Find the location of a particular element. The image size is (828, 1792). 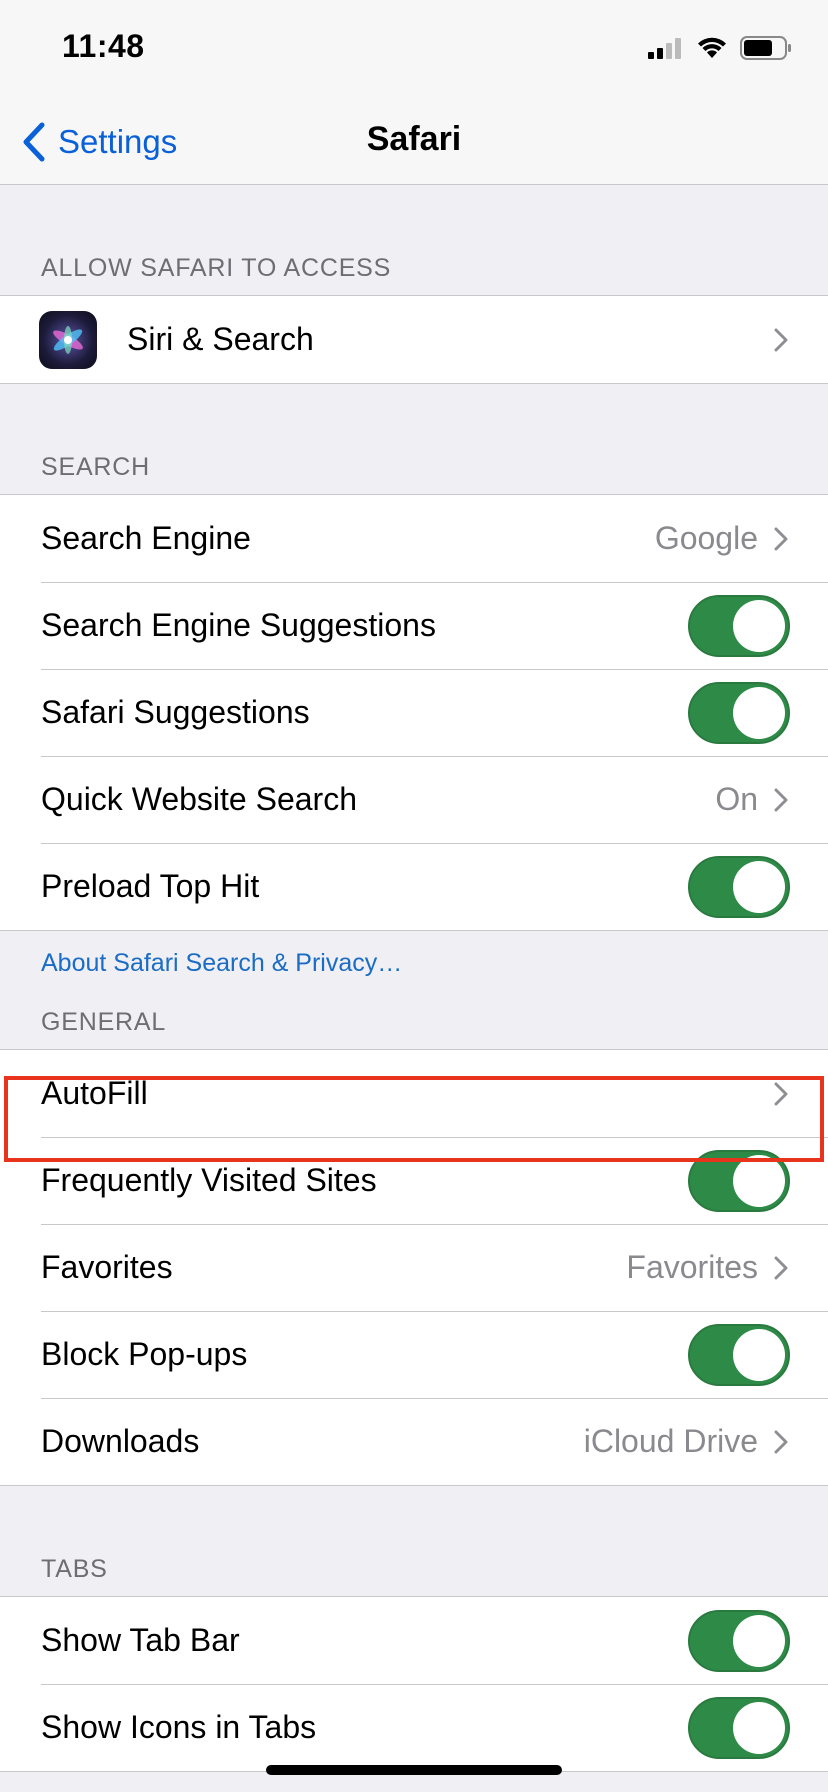

row-autofill: AutoFill is located at coordinates (414, 1093).